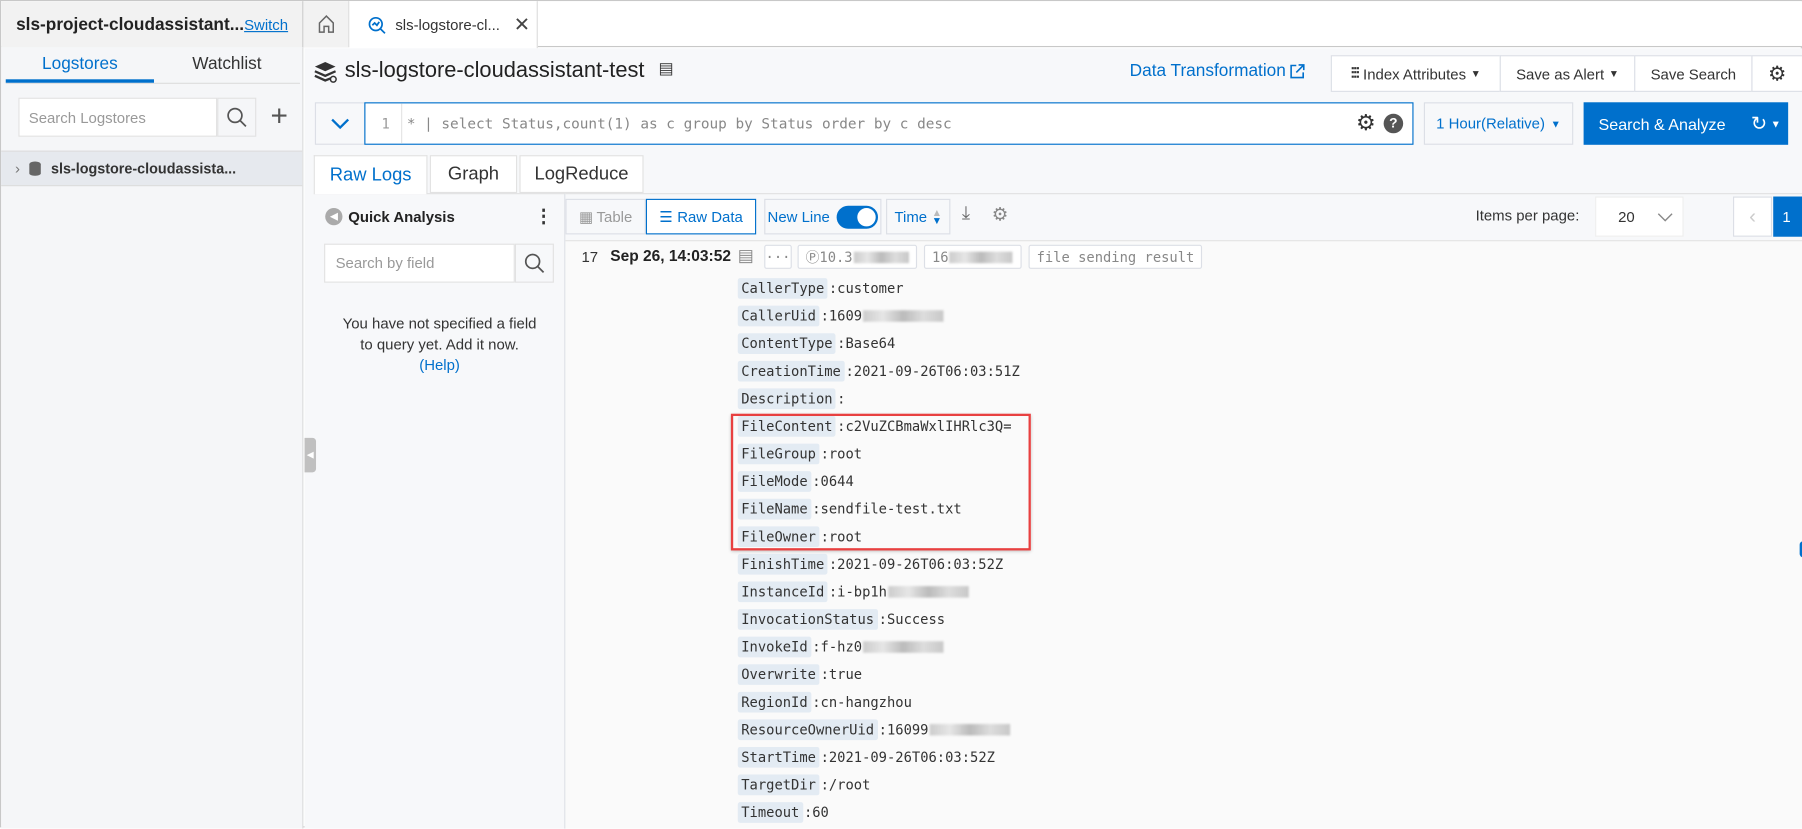 Image resolution: width=1802 pixels, height=829 pixels. Describe the element at coordinates (866, 288) in the screenshot. I see `field-value: :customer` at that location.